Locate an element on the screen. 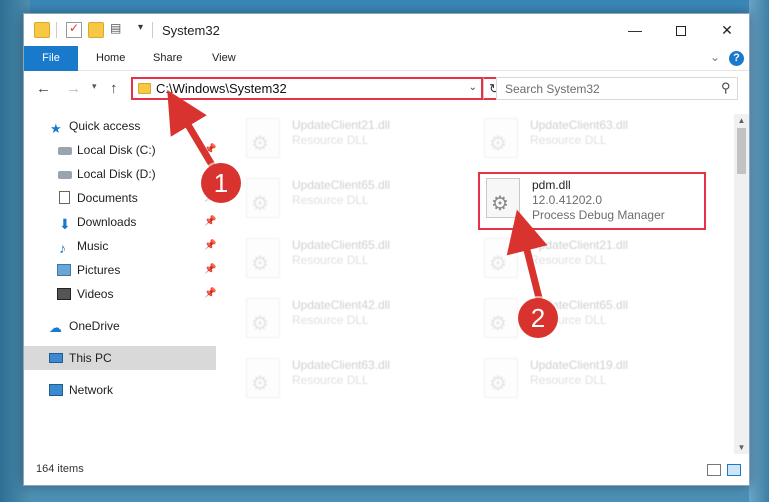 Image resolution: width=769 pixels, height=502 pixels. step-1-badge: 1 is located at coordinates (221, 183).